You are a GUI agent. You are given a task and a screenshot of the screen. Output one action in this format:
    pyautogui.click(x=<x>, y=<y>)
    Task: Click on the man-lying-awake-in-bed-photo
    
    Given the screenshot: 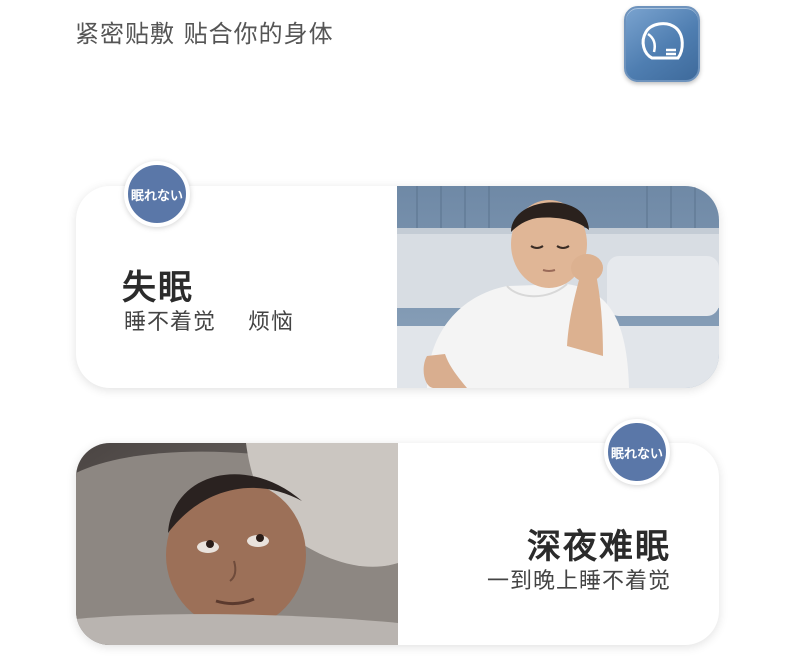 What is the action you would take?
    pyautogui.click(x=237, y=544)
    